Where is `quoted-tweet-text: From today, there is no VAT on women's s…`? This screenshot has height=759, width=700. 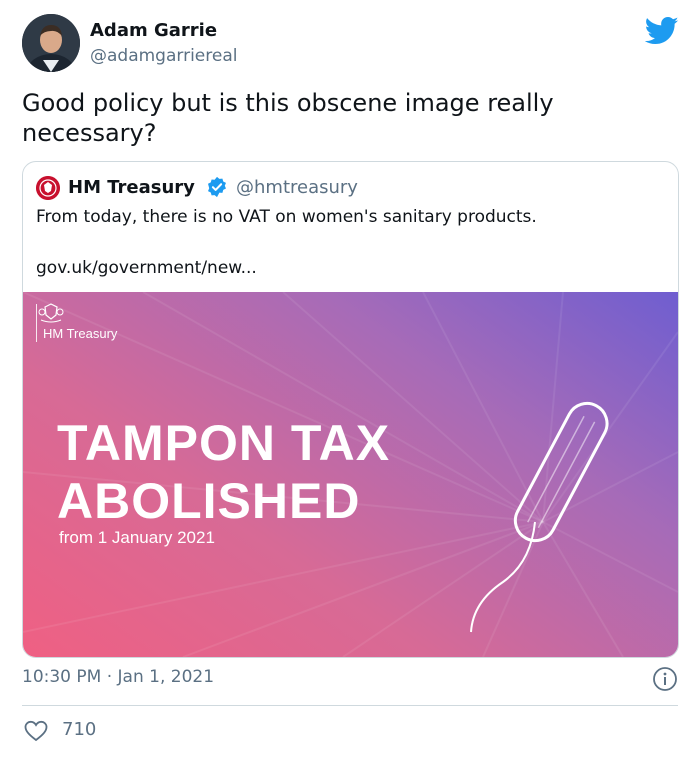
quoted-tweet-text: From today, there is no VAT on women's s… is located at coordinates (286, 217).